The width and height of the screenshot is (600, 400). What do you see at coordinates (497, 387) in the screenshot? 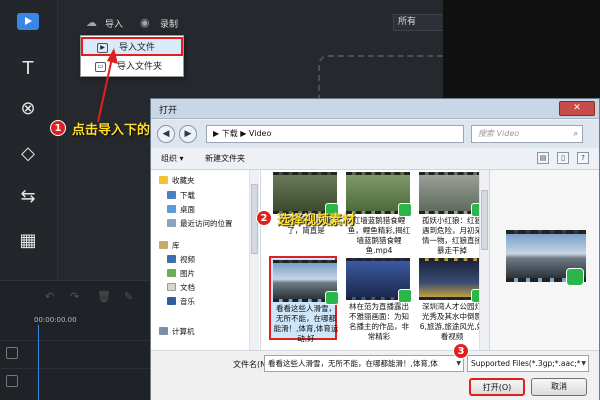
I see `open-button: 打开(O)` at bounding box center [497, 387].